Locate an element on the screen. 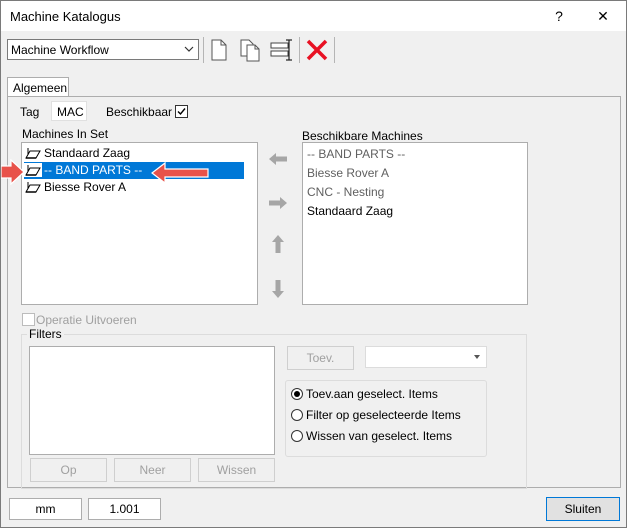 The image size is (627, 528). edit-fields-icon is located at coordinates (281, 50).